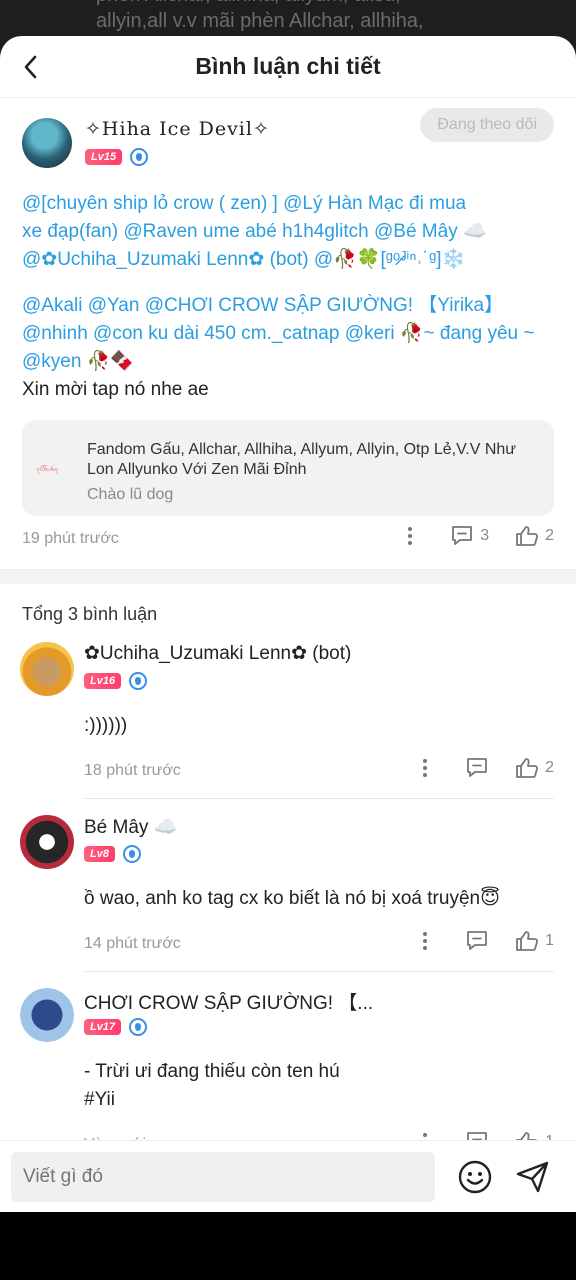 The width and height of the screenshot is (576, 1280). I want to click on emoji-icon, so click(475, 1177).